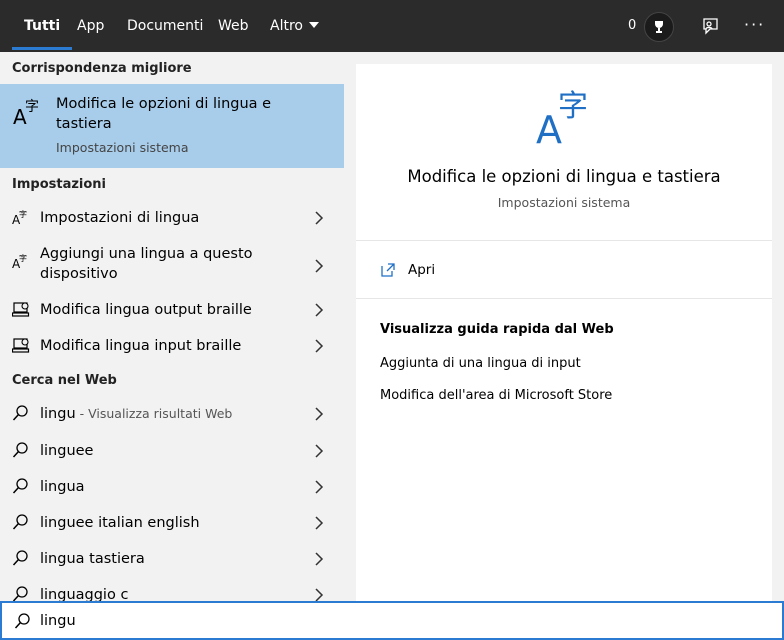 The height and width of the screenshot is (640, 784). I want to click on web-result-label: lingua tastiera, so click(92, 559).